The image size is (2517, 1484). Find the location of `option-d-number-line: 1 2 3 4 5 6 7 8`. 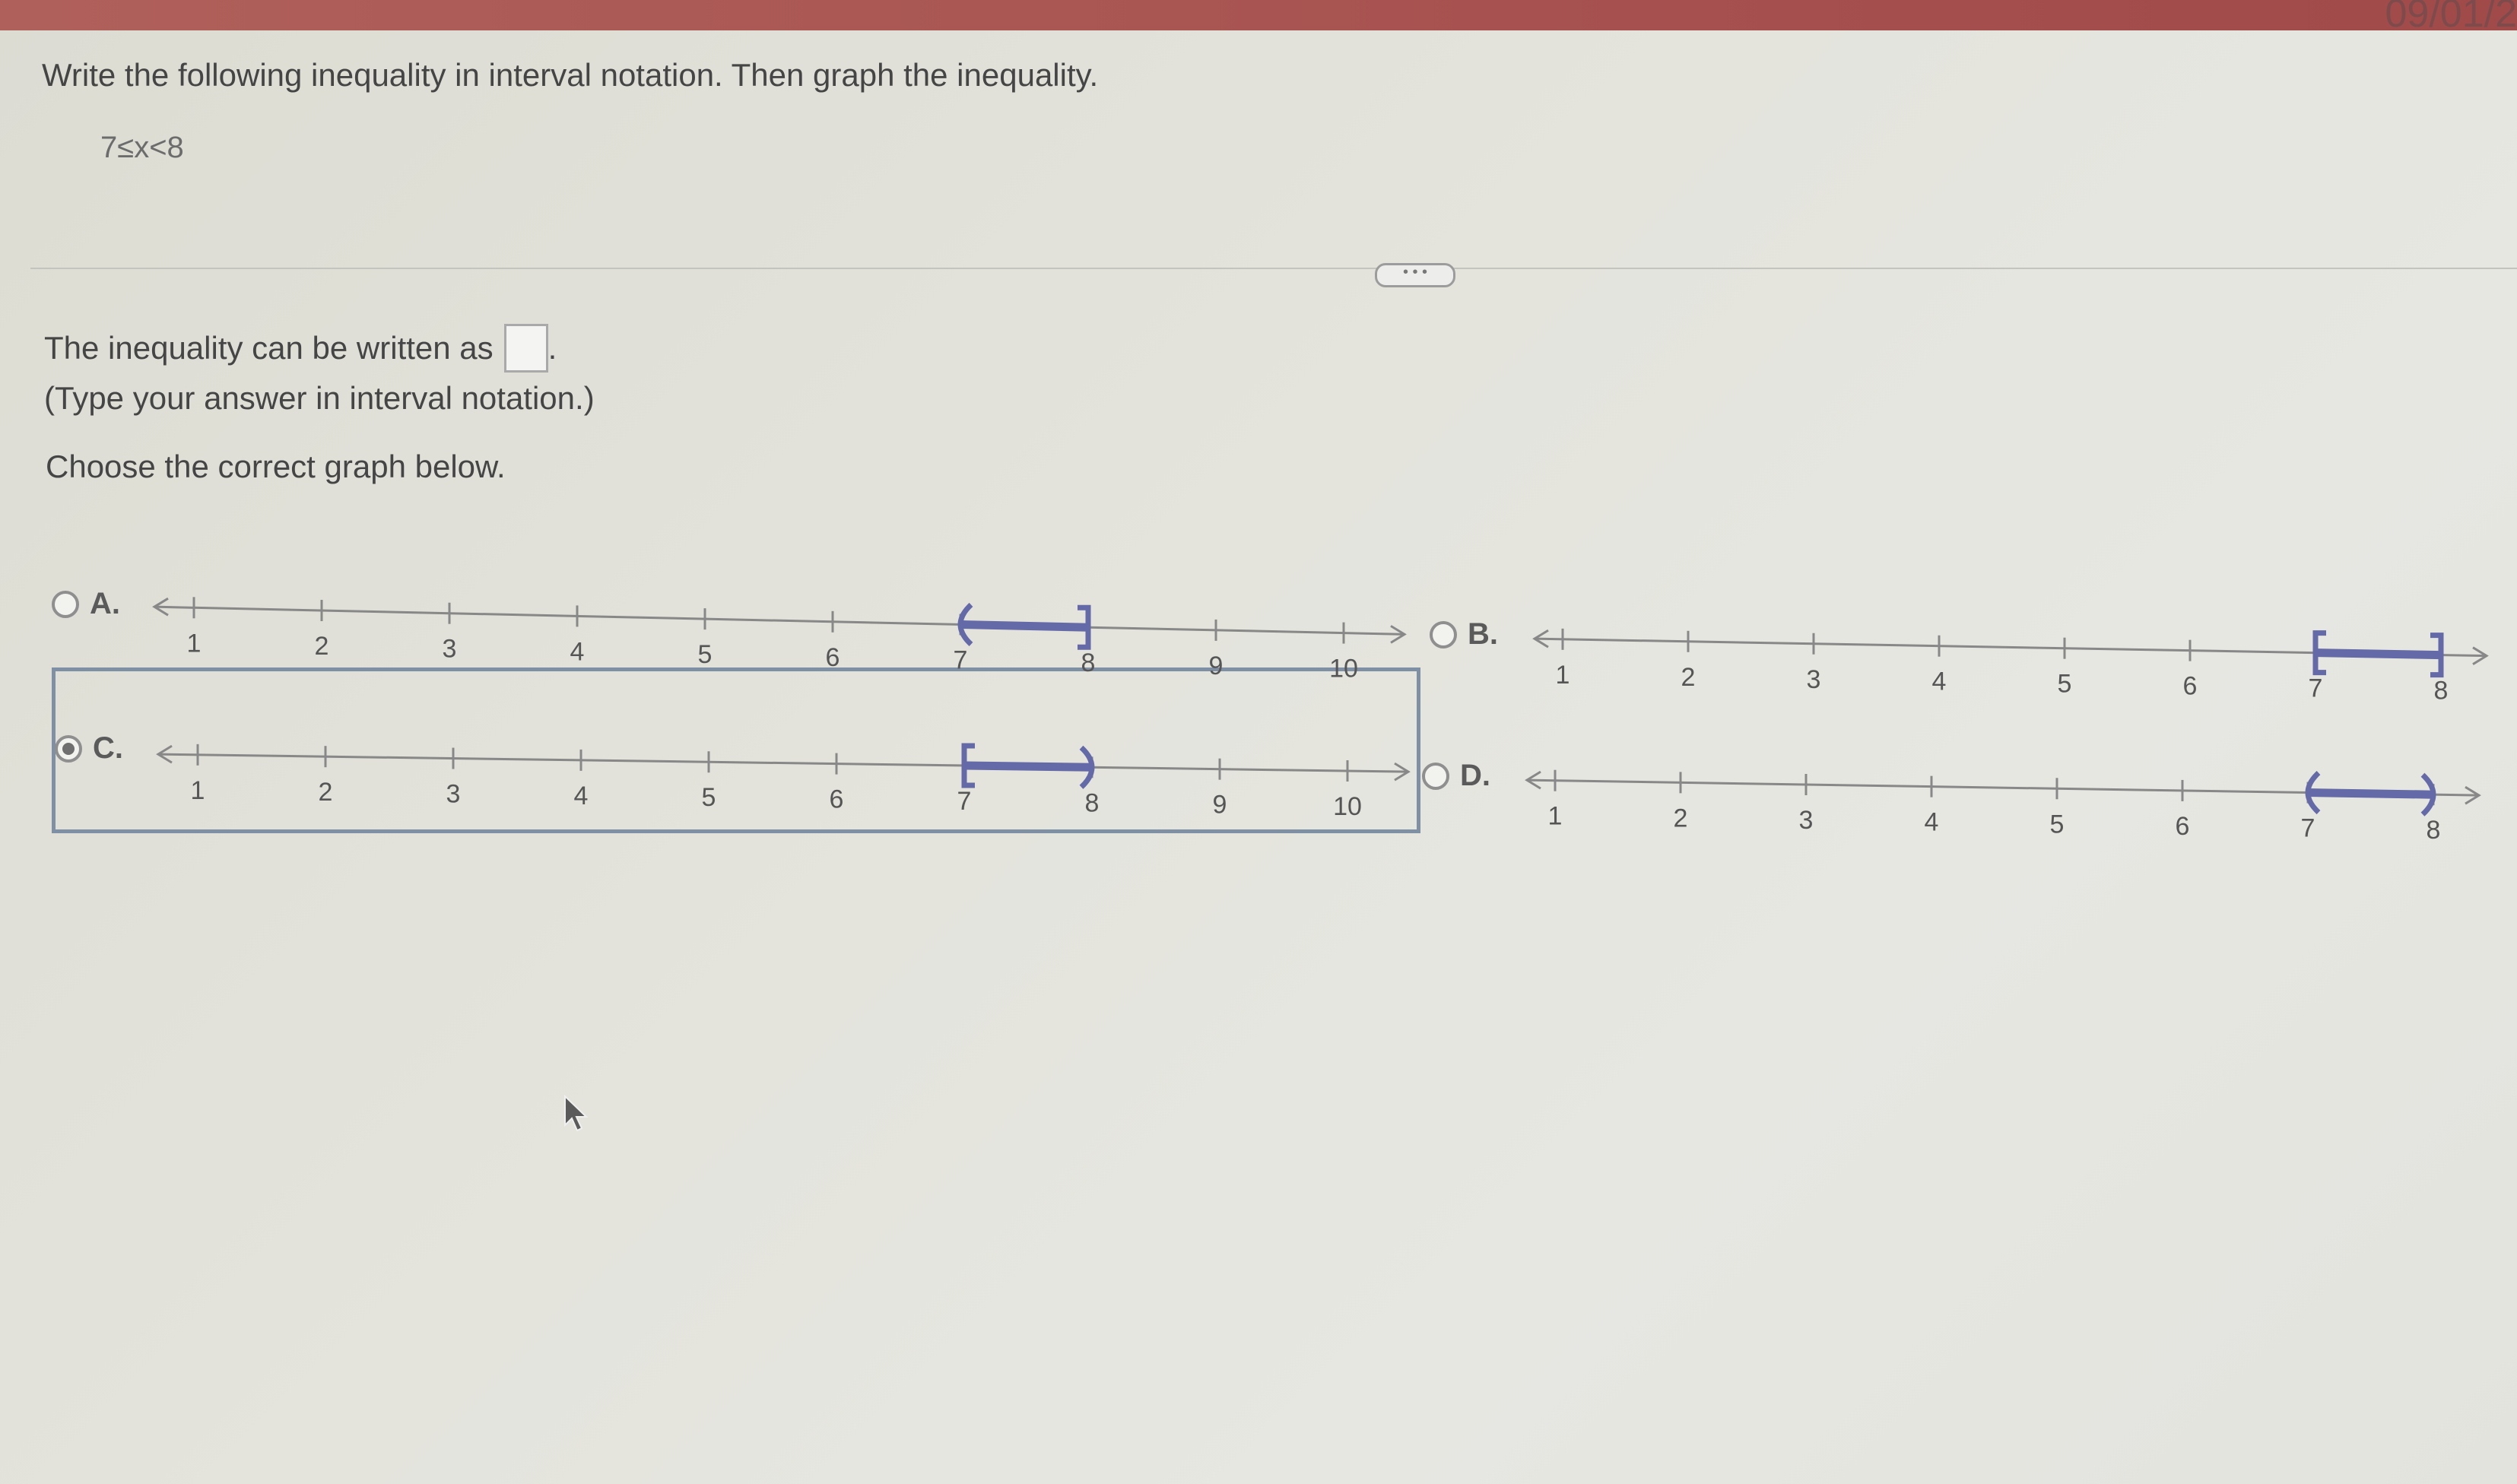

option-d-number-line: 1 2 3 4 5 6 7 8 is located at coordinates (2003, 807).